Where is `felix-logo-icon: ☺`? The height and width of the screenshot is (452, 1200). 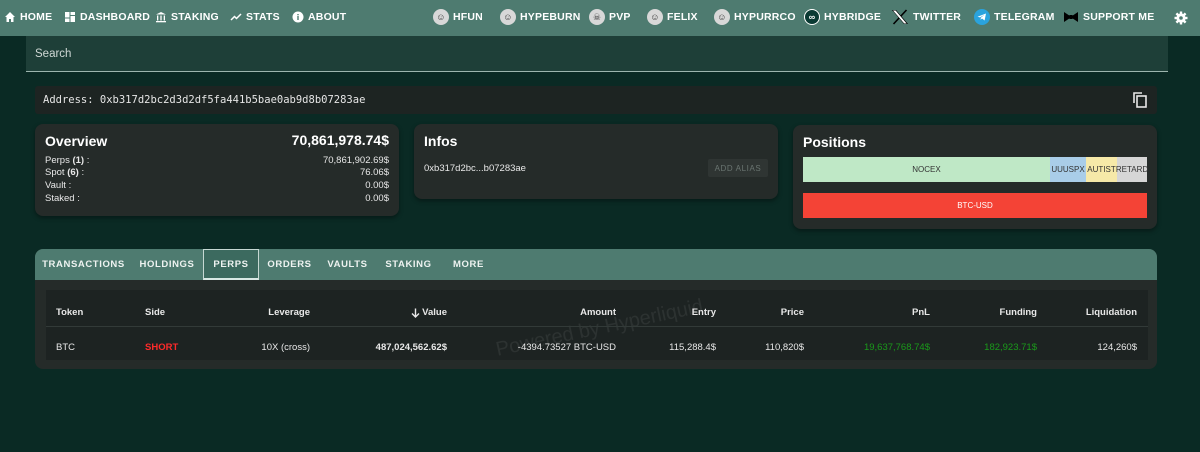 felix-logo-icon: ☺ is located at coordinates (655, 17).